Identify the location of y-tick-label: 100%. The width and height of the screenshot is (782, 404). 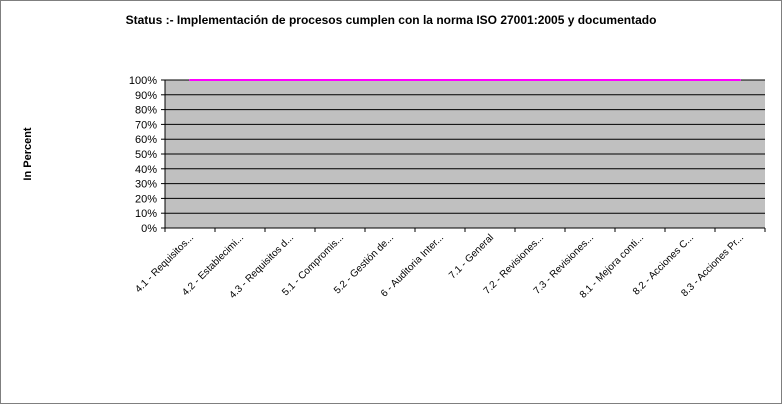
(143, 81).